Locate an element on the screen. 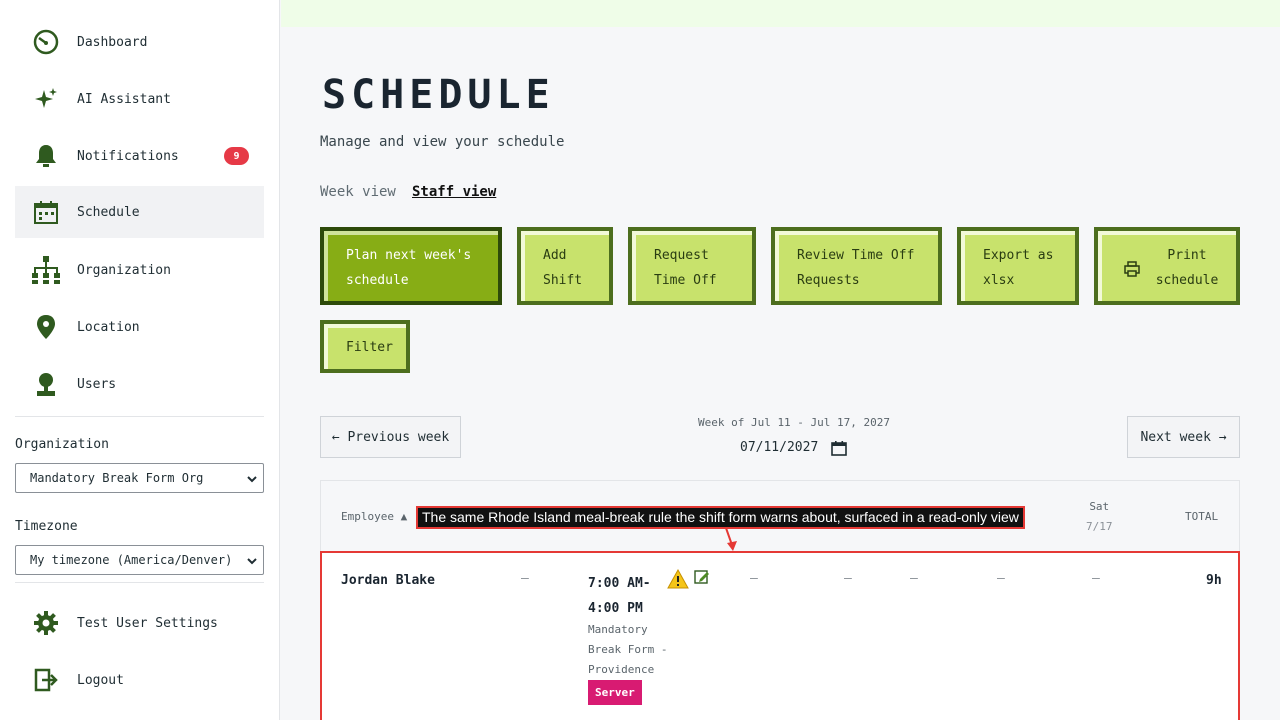  logout-icon is located at coordinates (46, 680).